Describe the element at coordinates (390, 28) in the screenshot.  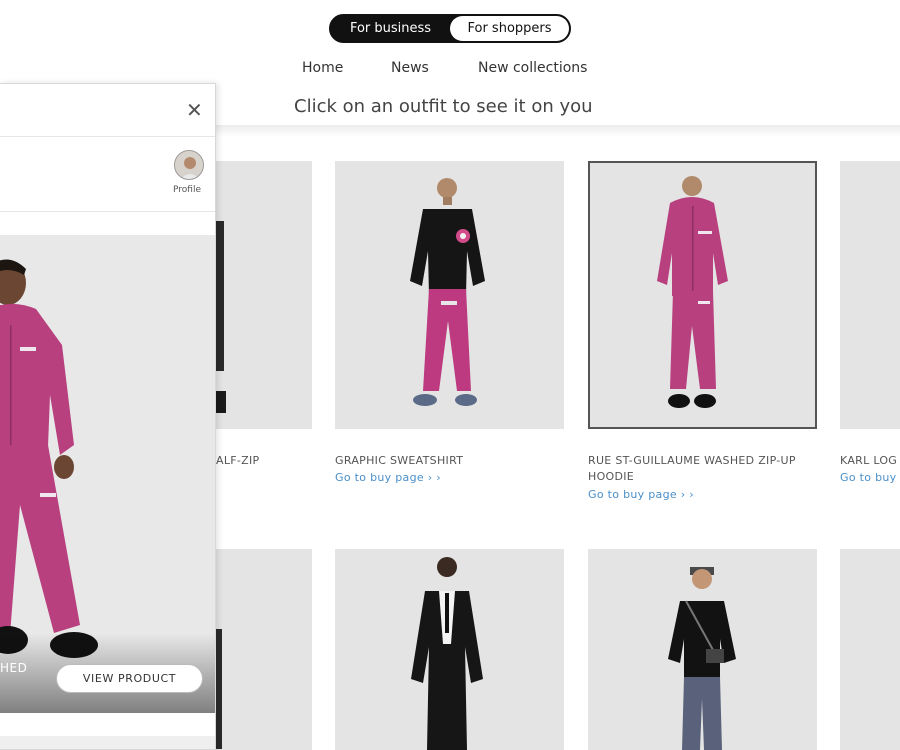
I see `toggle-for-business: For business` at that location.